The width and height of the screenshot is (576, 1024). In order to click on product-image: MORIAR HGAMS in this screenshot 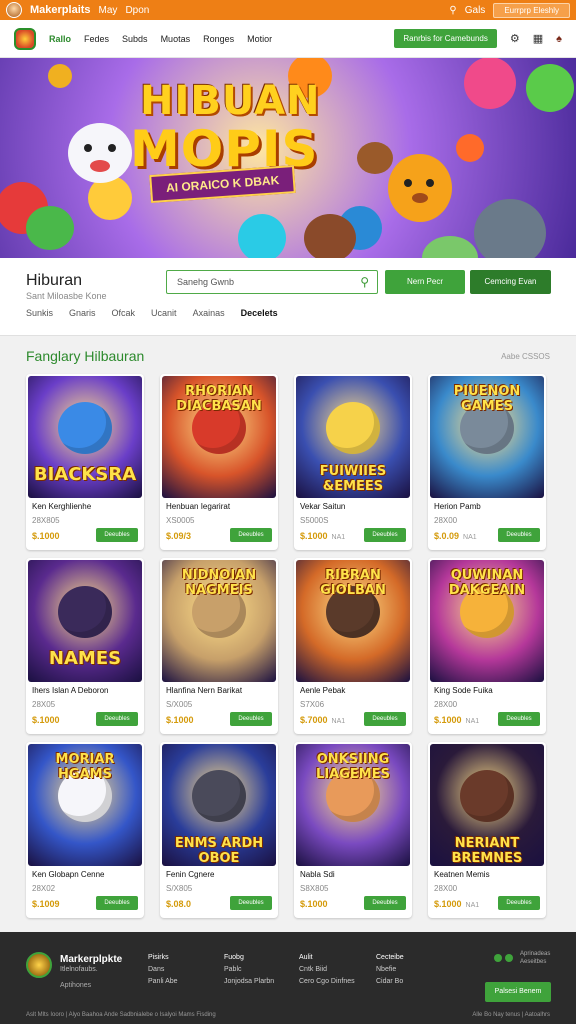, I will do `click(85, 805)`.